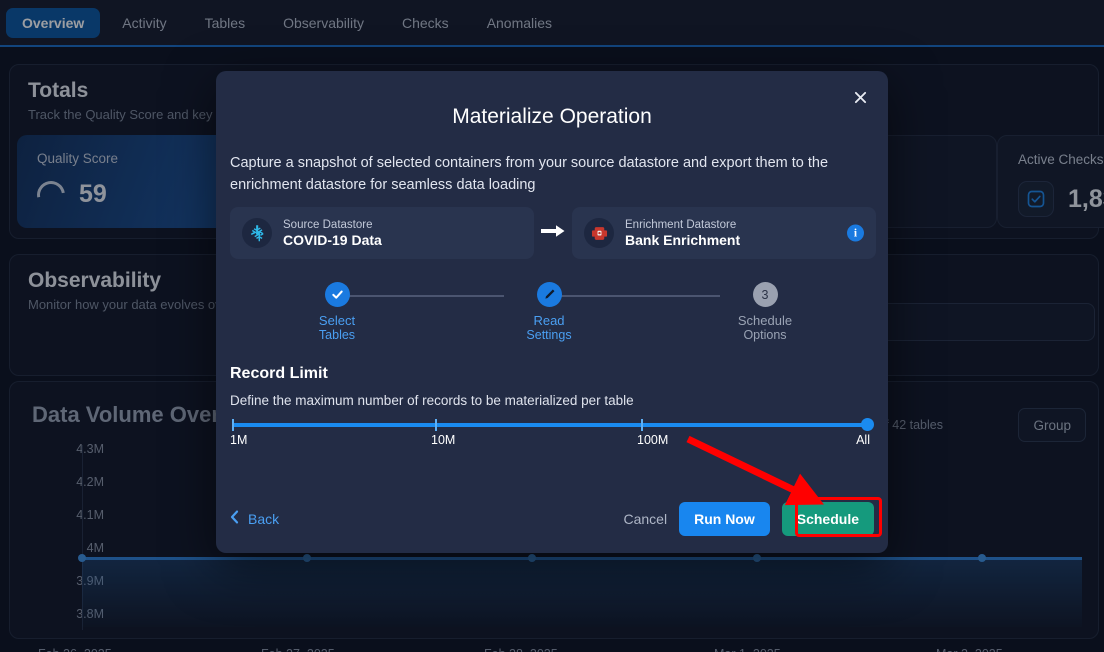 The height and width of the screenshot is (652, 1104). I want to click on step-3-line2: Options, so click(765, 335).